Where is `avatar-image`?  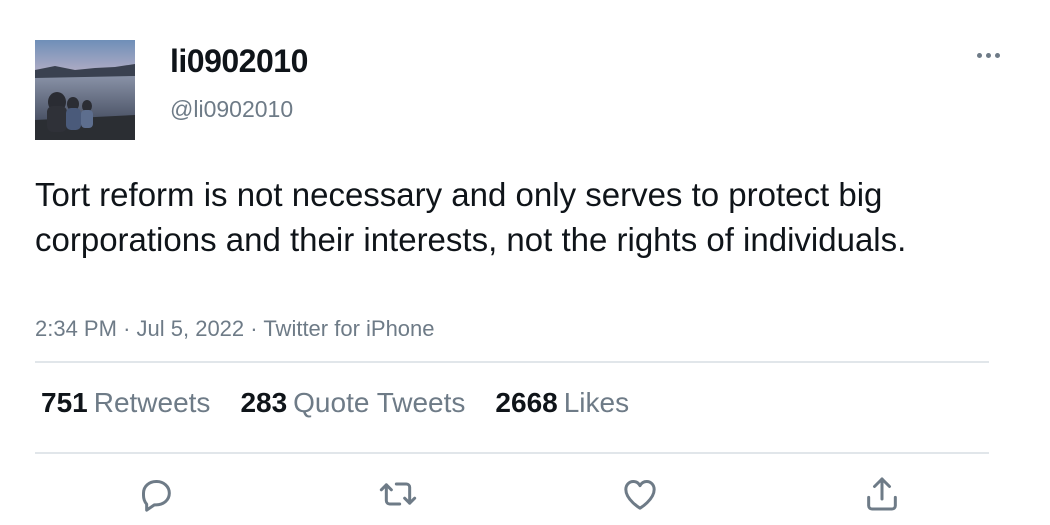 avatar-image is located at coordinates (85, 90).